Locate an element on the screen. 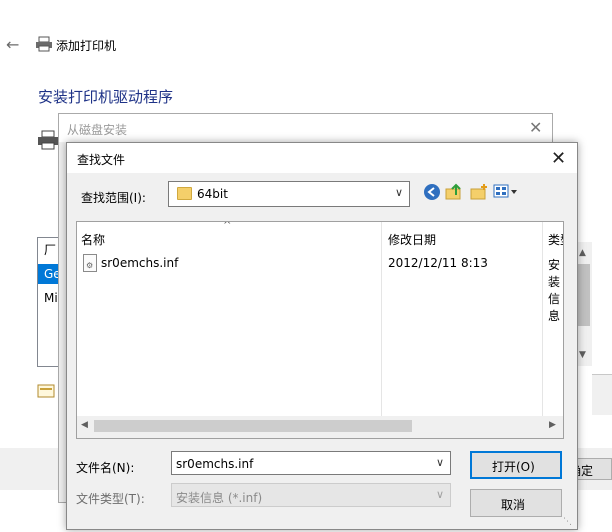  scroll-down-icon: ▼ is located at coordinates (582, 355).